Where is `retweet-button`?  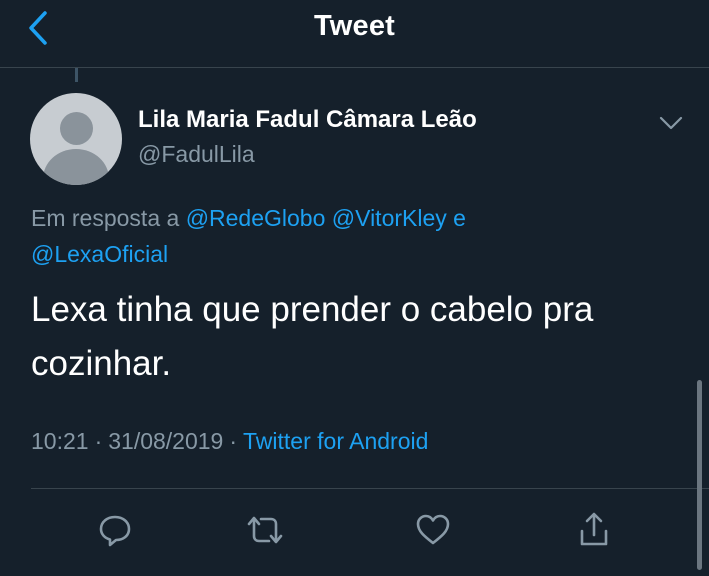
retweet-button is located at coordinates (265, 530).